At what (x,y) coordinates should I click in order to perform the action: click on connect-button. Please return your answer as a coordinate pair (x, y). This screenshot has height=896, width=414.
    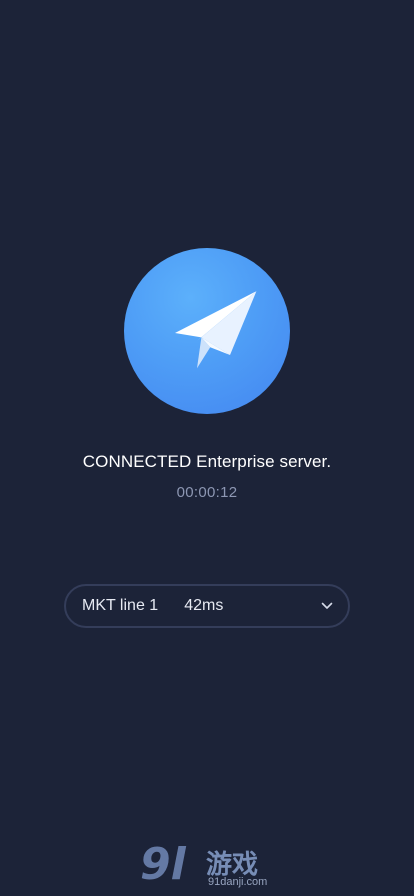
    Looking at the image, I should click on (207, 331).